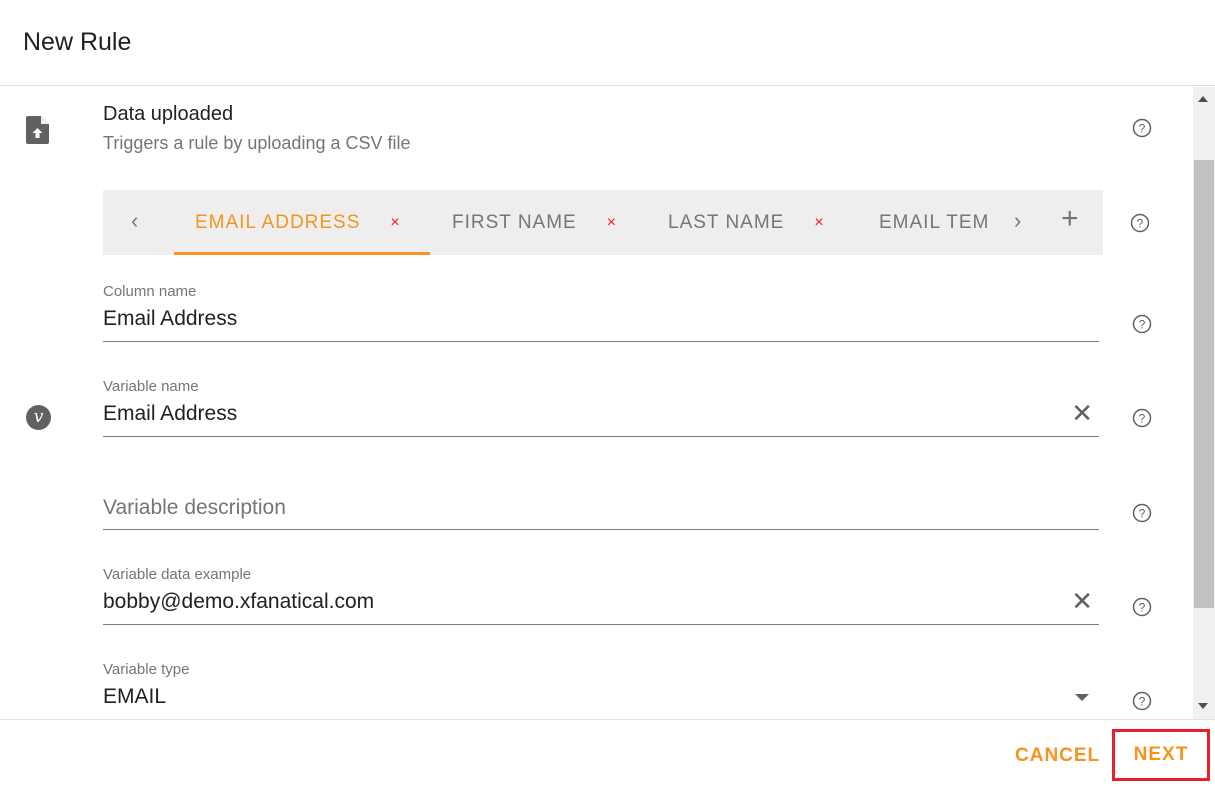  I want to click on column-name-field: Column name Email Address, so click(601, 312).